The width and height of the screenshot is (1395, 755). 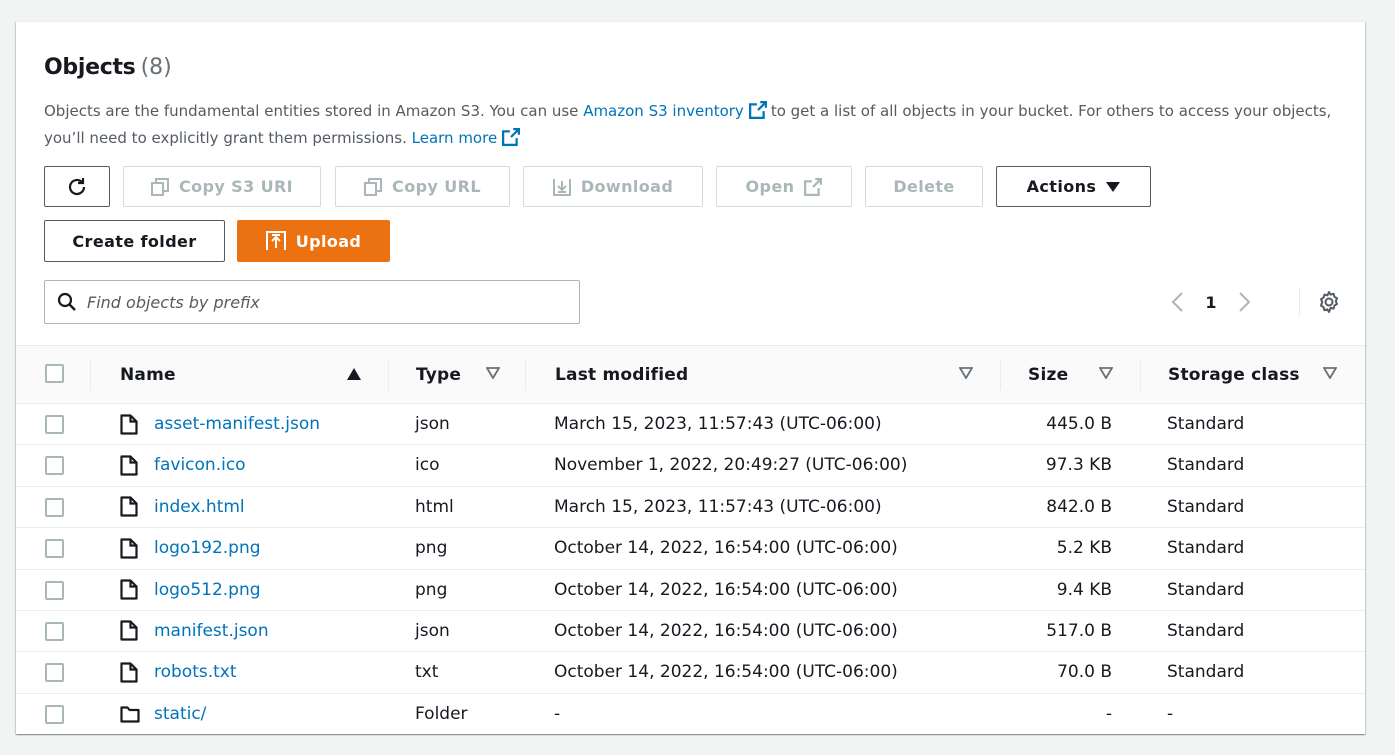 What do you see at coordinates (207, 548) in the screenshot?
I see `object-name-link: logo192.png` at bounding box center [207, 548].